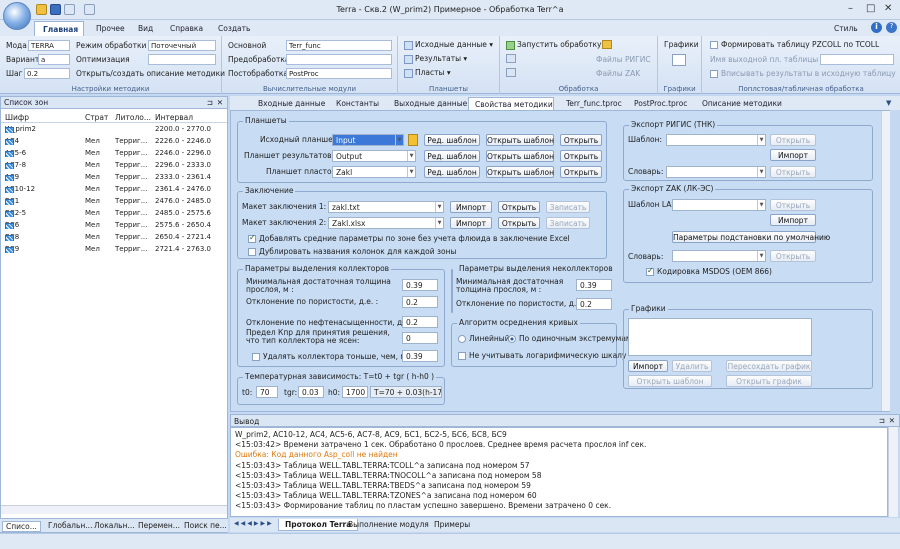 Image resolution: width=900 pixels, height=549 pixels. What do you see at coordinates (114, 189) in the screenshot?
I see `table-row: АС10-12 Мел Терриг... 2361.4 - 2476.0` at bounding box center [114, 189].